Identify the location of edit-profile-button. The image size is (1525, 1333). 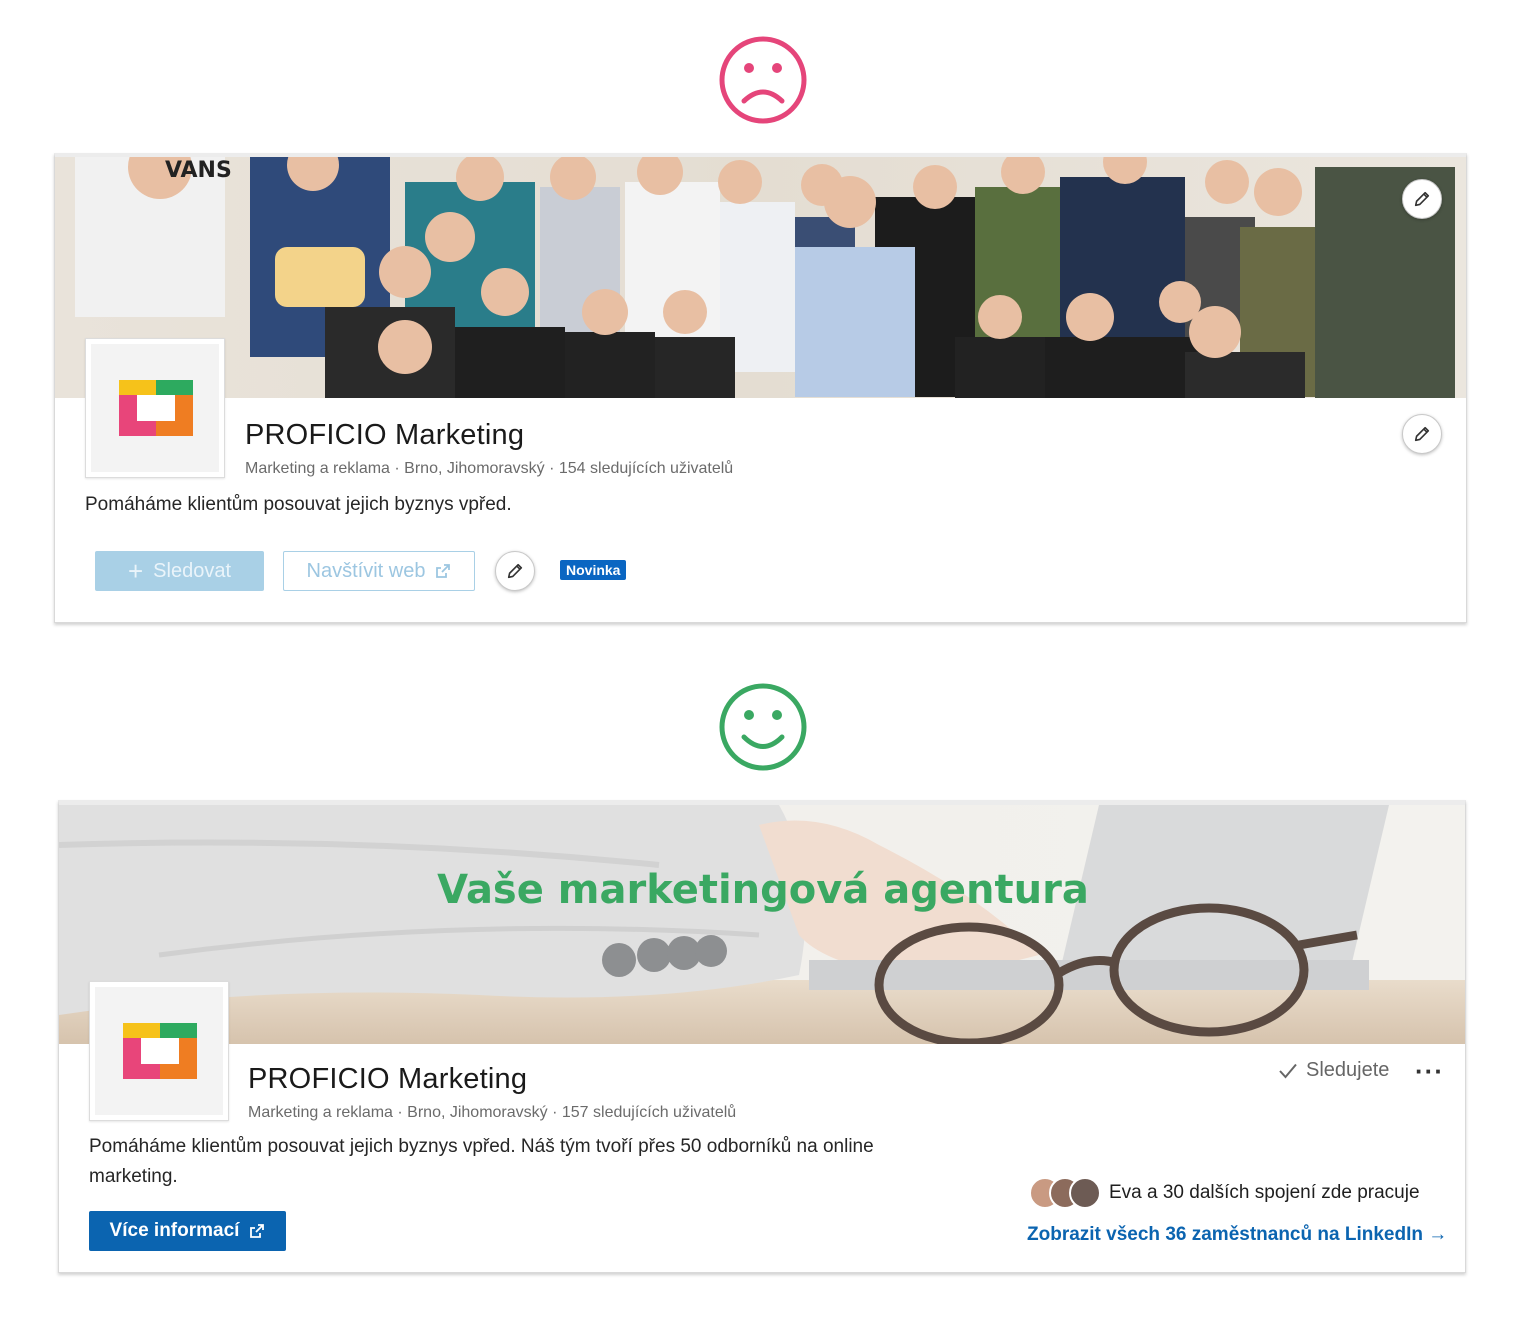
(1422, 434).